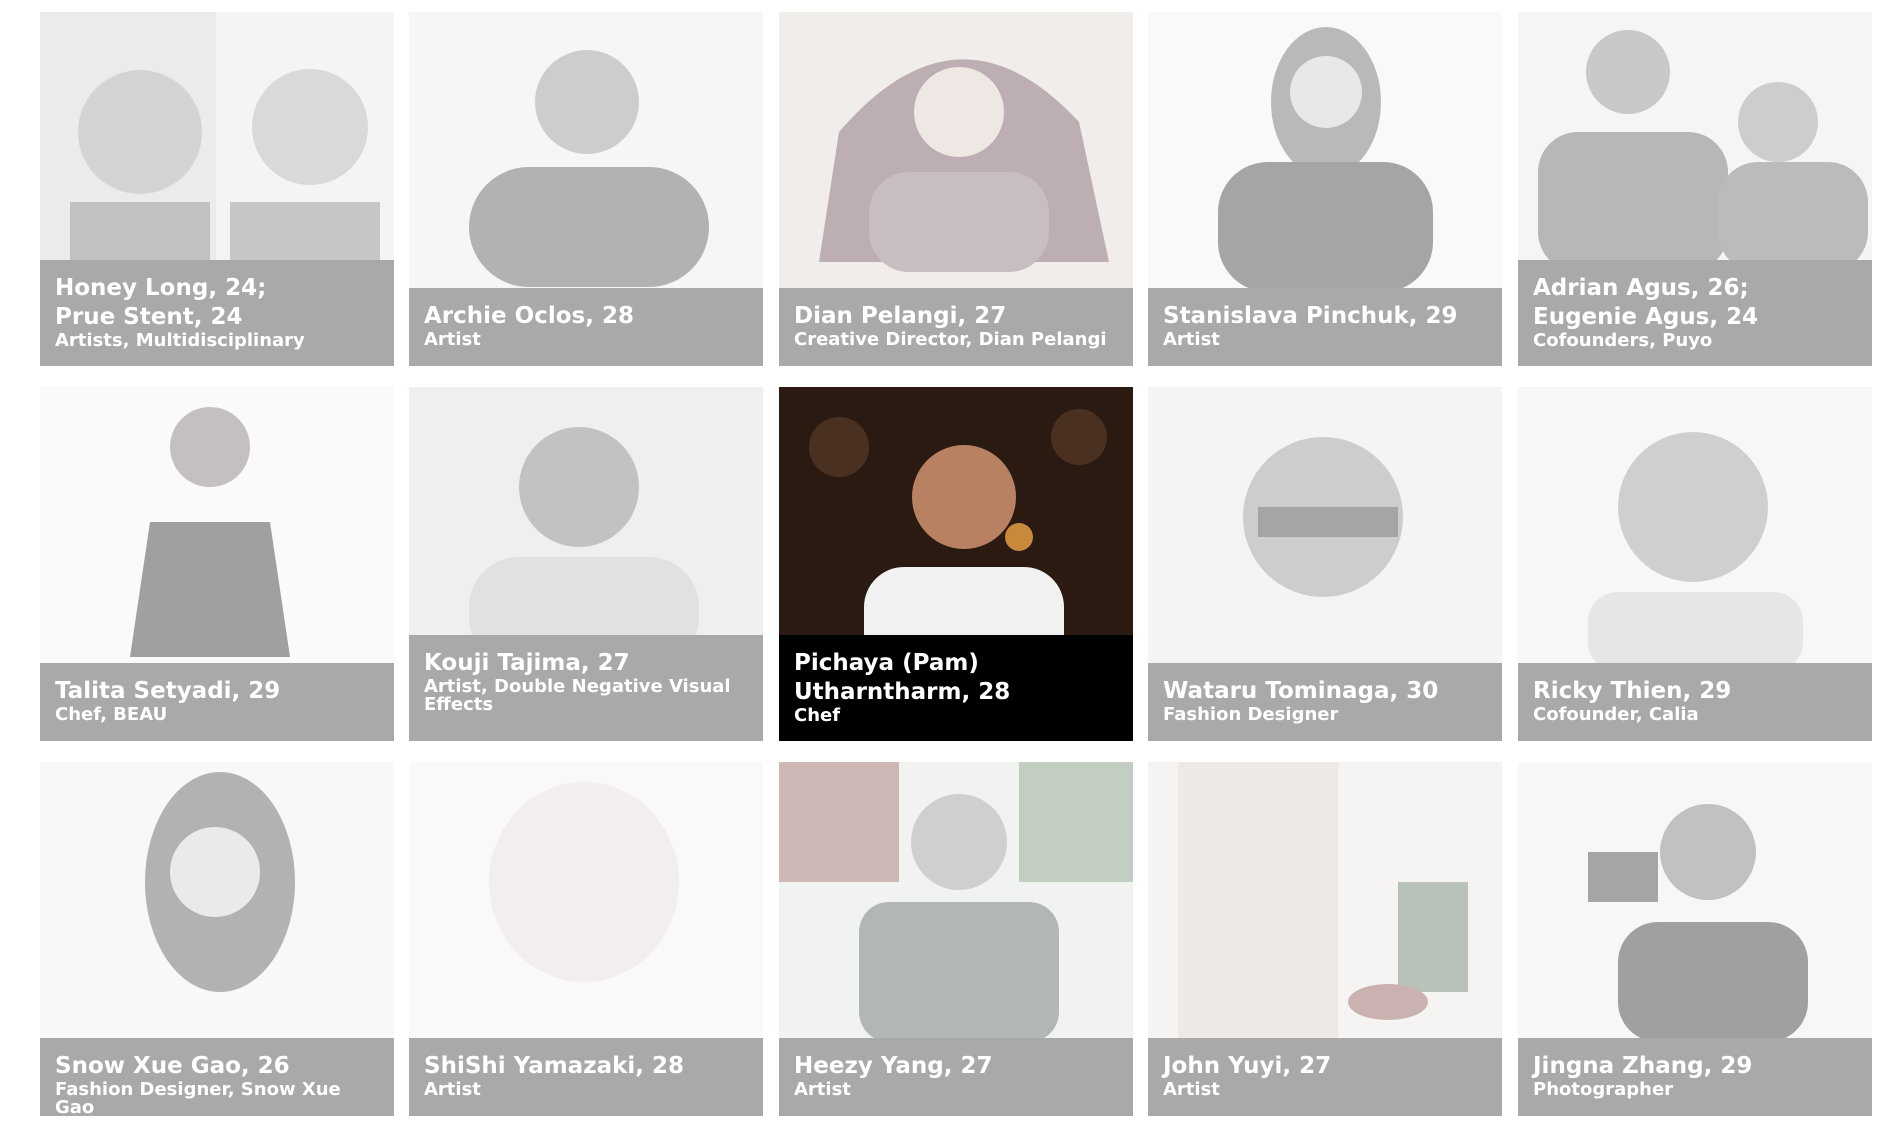  I want to click on person-role: Photographer, so click(1603, 1089).